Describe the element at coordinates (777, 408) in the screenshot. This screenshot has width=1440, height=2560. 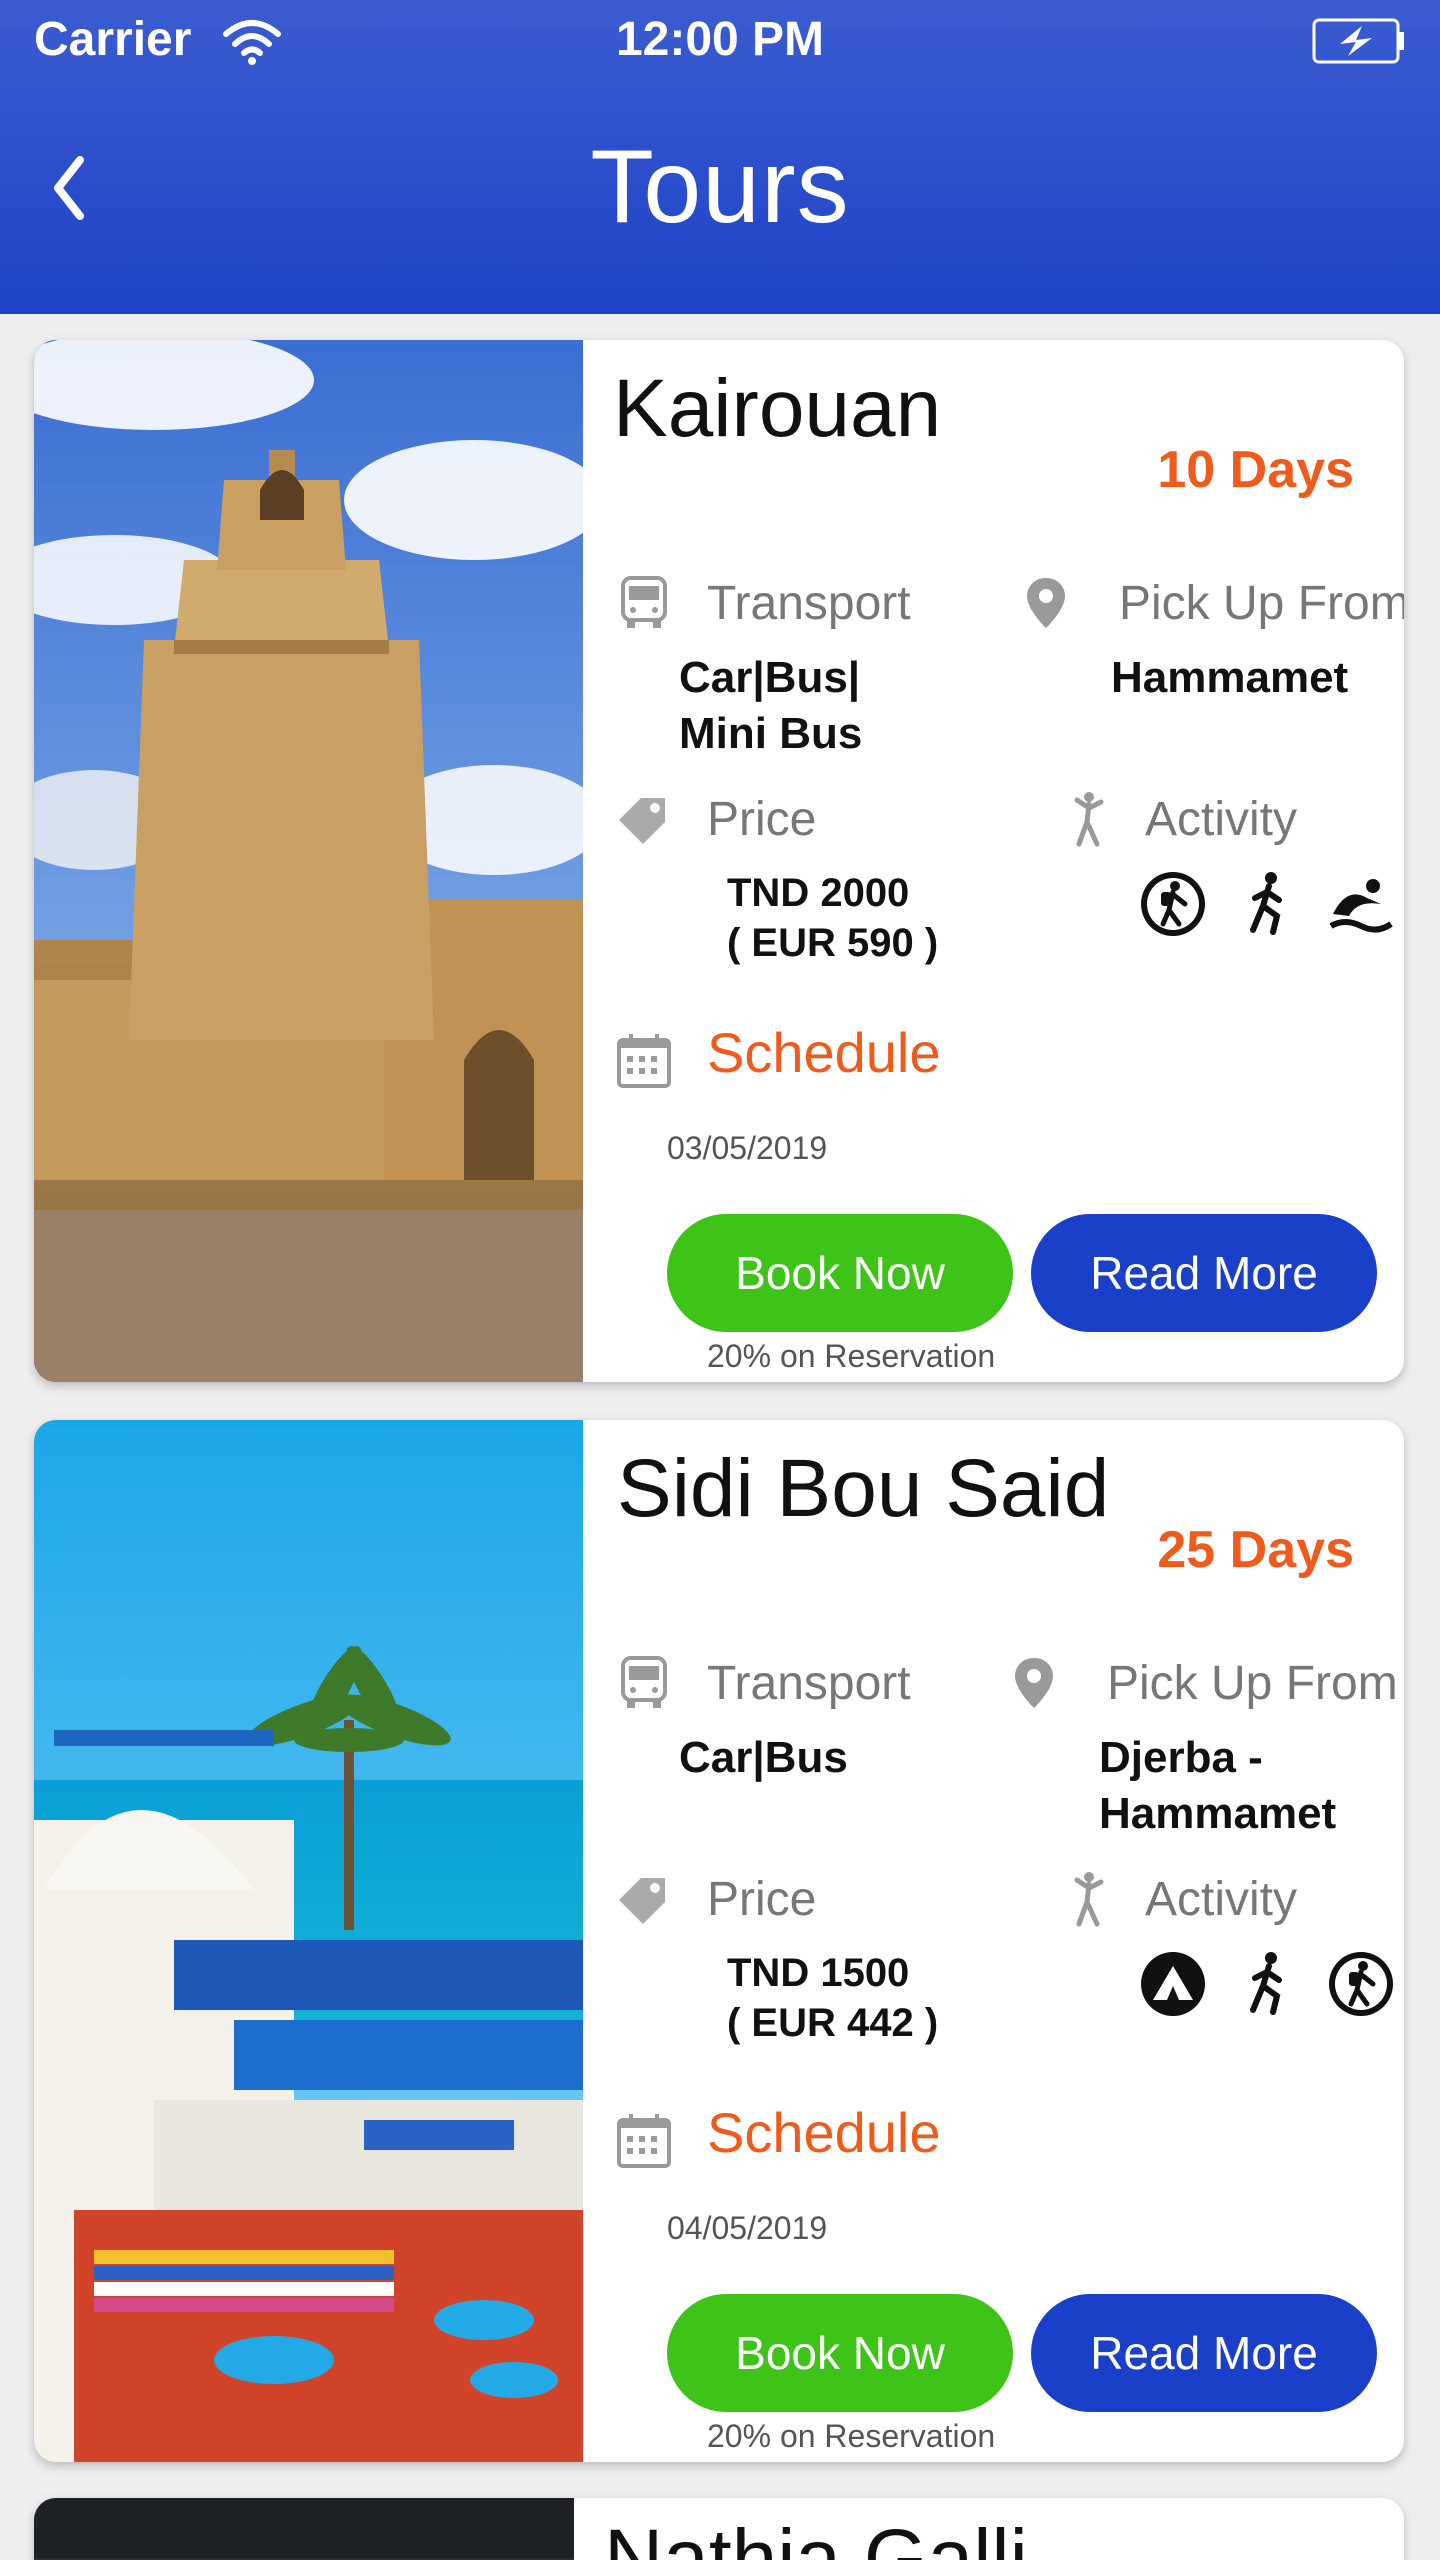
I see `tour-title: Kairouan` at that location.